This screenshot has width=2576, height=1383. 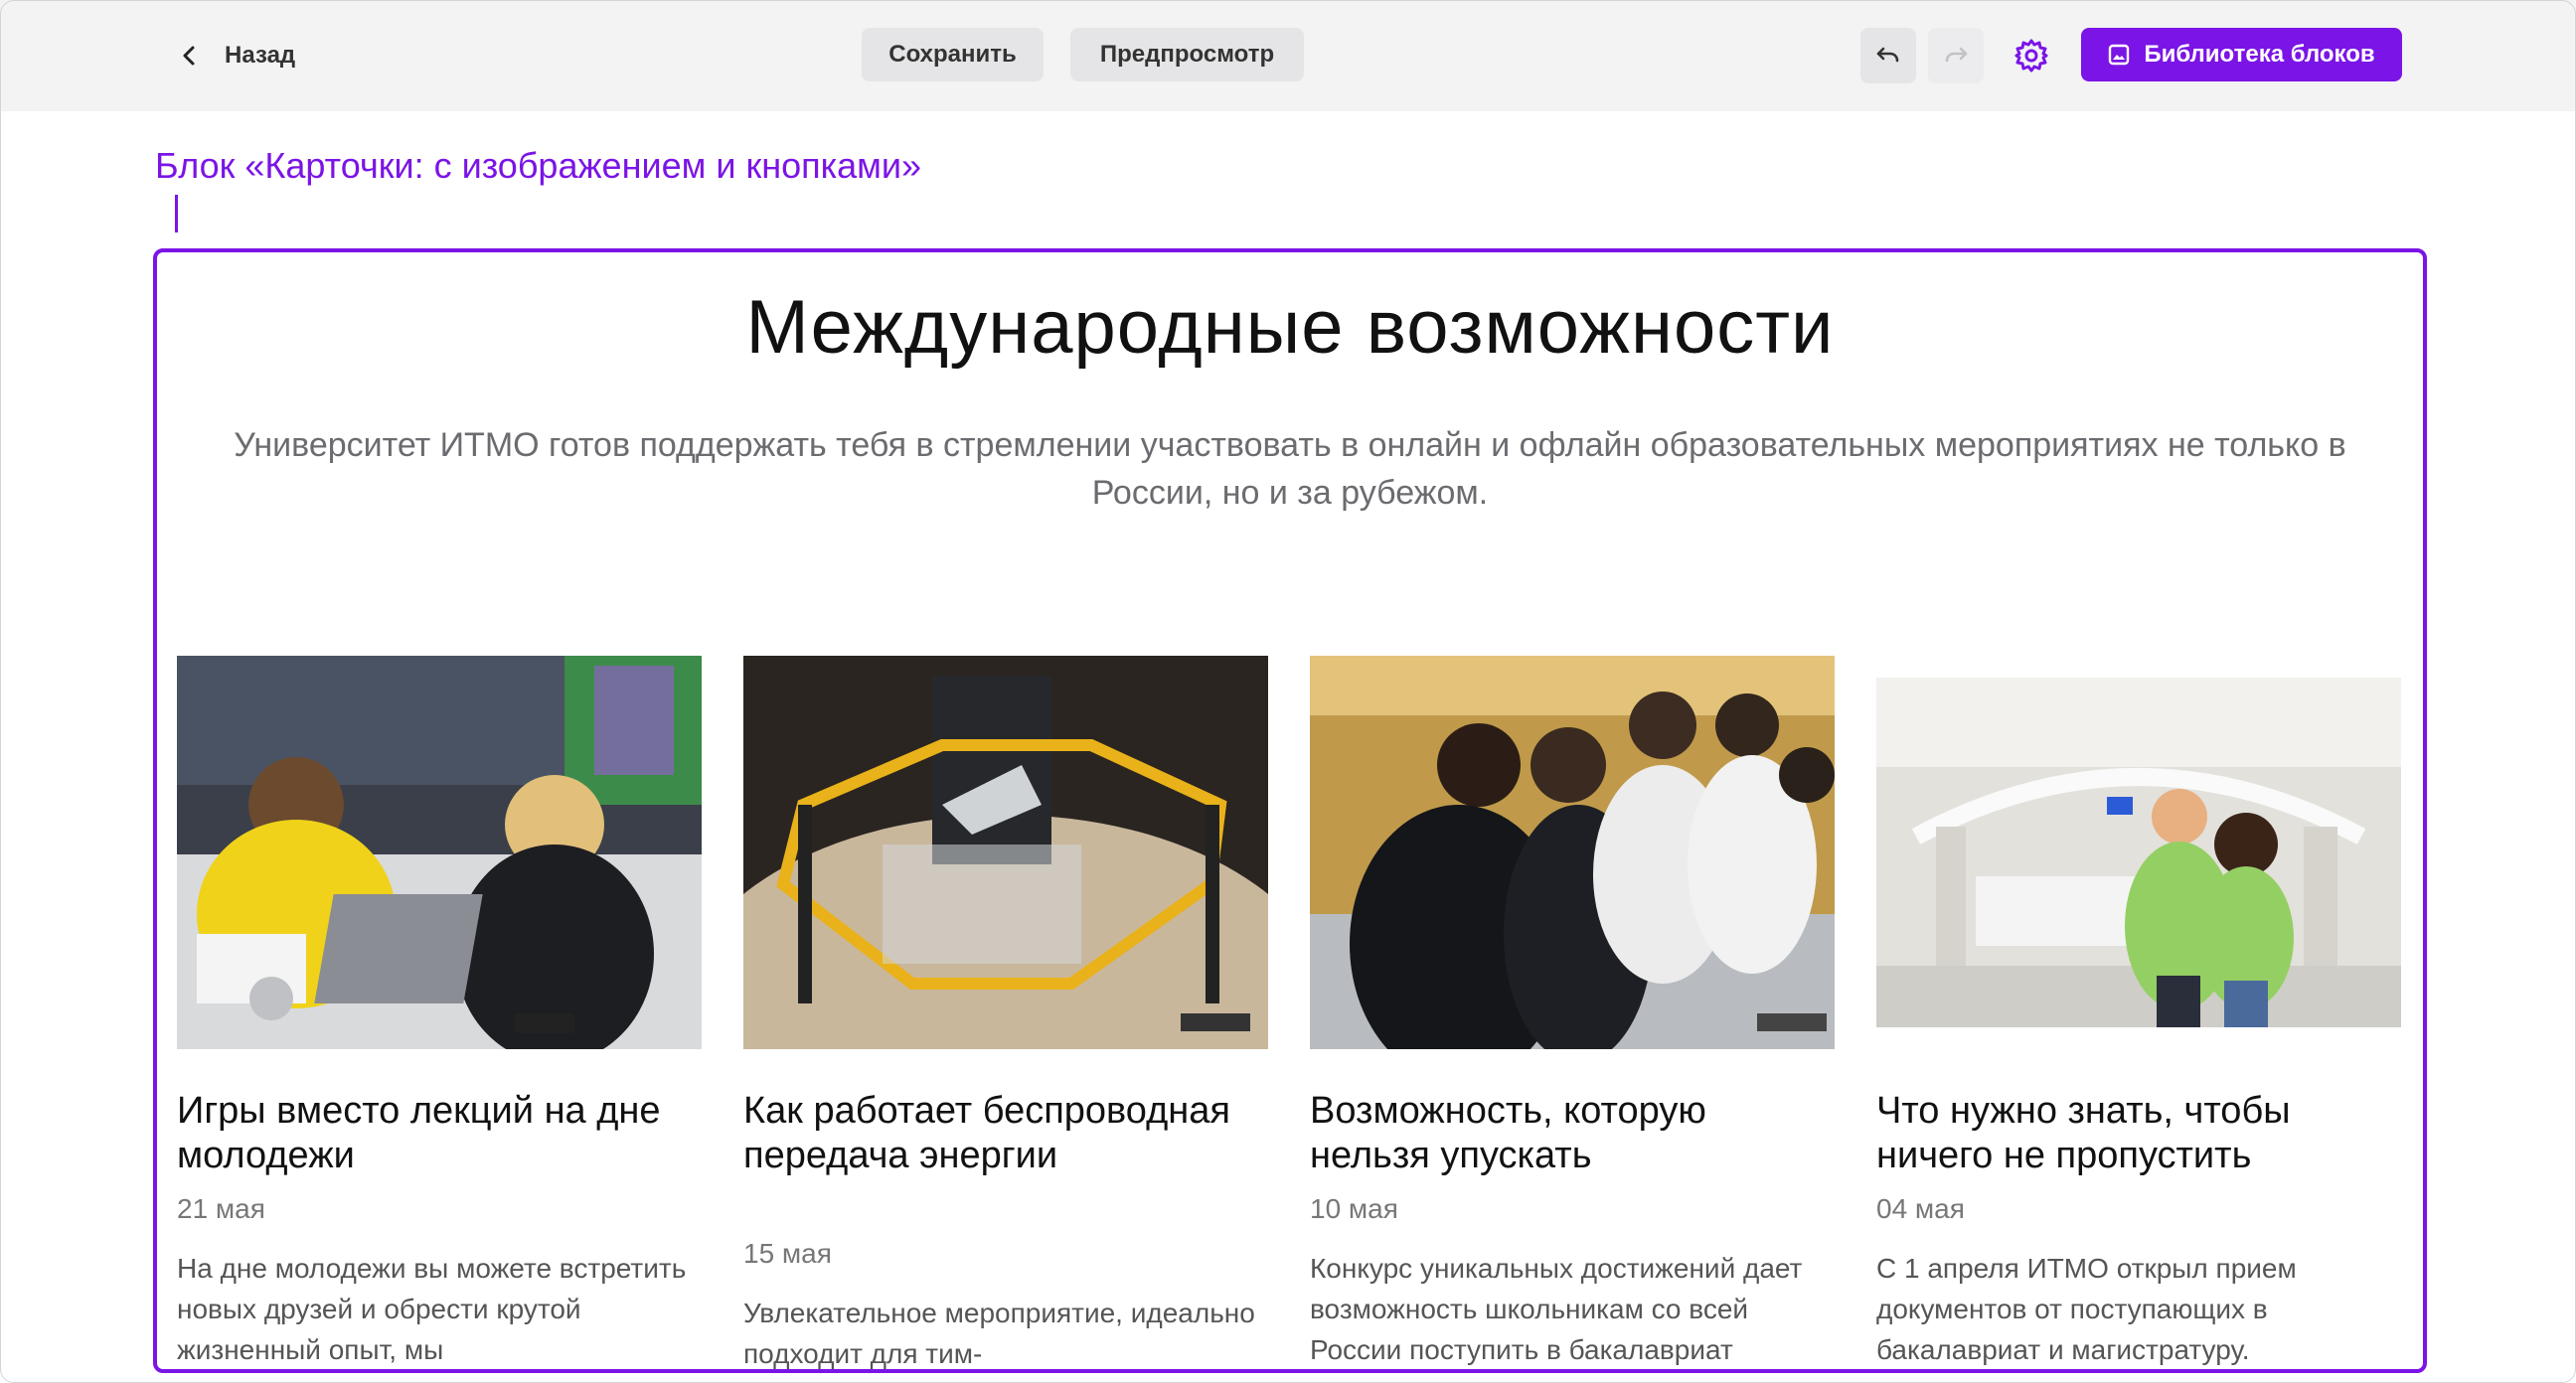 I want to click on image-icon, so click(x=2119, y=55).